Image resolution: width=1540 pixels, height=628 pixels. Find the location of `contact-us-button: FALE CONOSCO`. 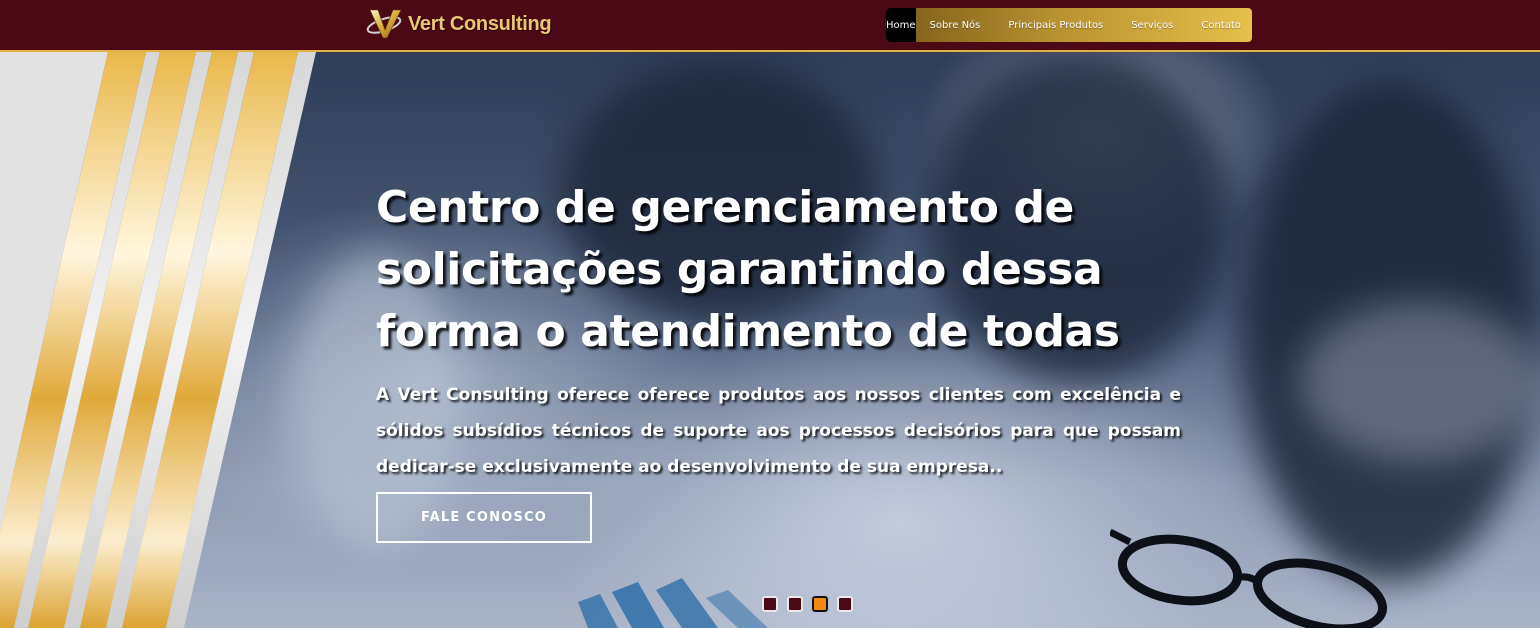

contact-us-button: FALE CONOSCO is located at coordinates (484, 517).